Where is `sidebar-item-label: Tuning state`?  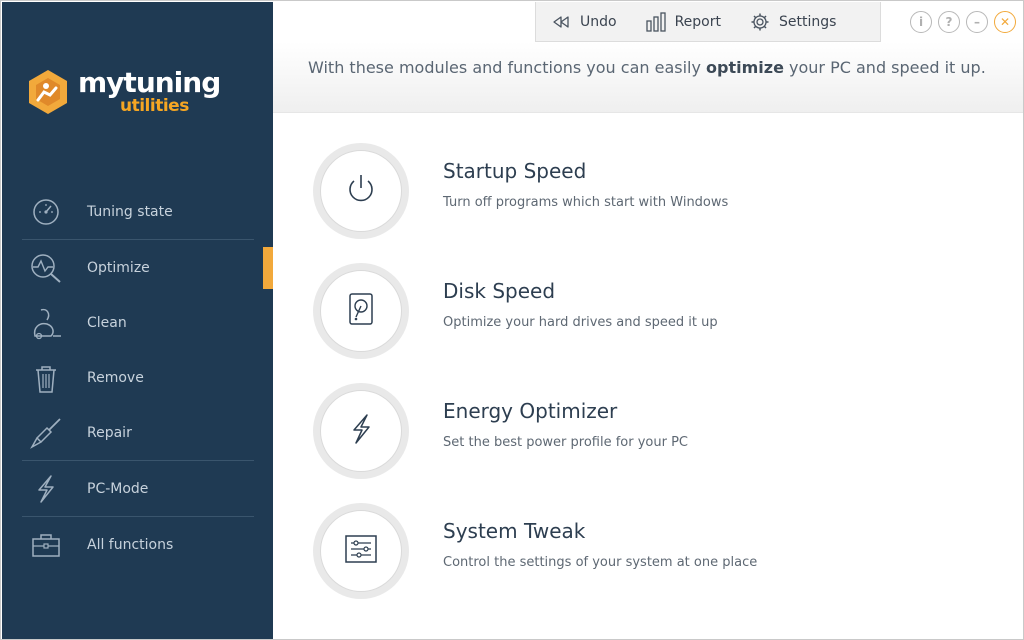
sidebar-item-label: Tuning state is located at coordinates (130, 211).